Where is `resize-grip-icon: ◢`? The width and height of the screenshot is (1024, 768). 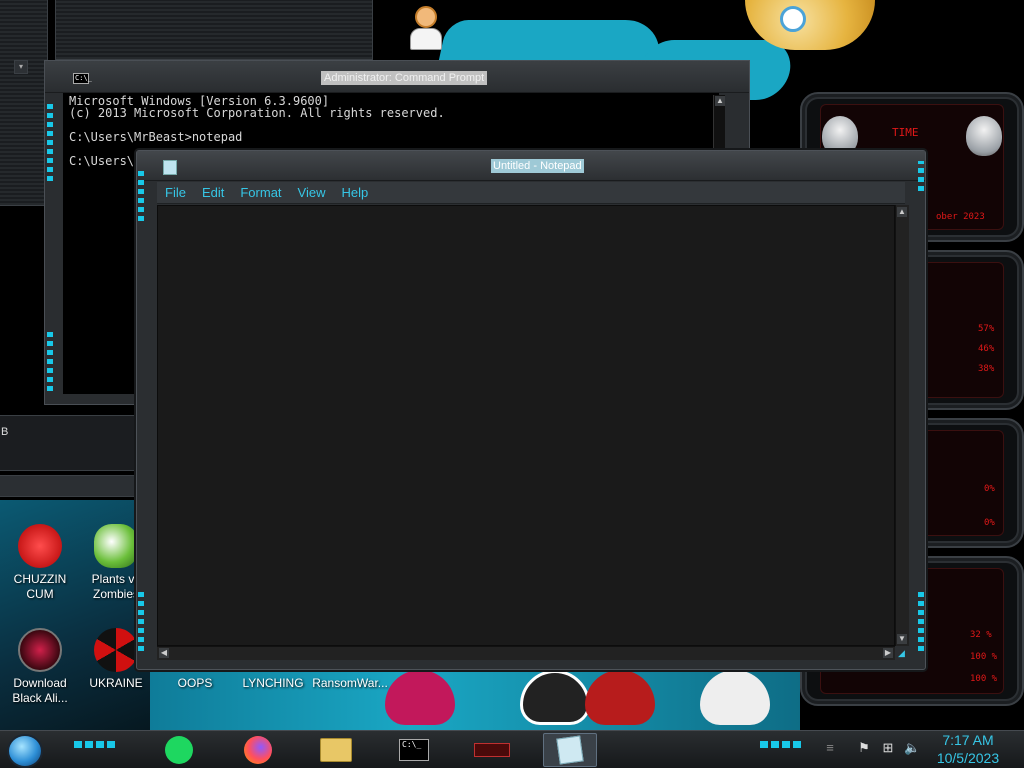
resize-grip-icon: ◢ is located at coordinates (903, 653).